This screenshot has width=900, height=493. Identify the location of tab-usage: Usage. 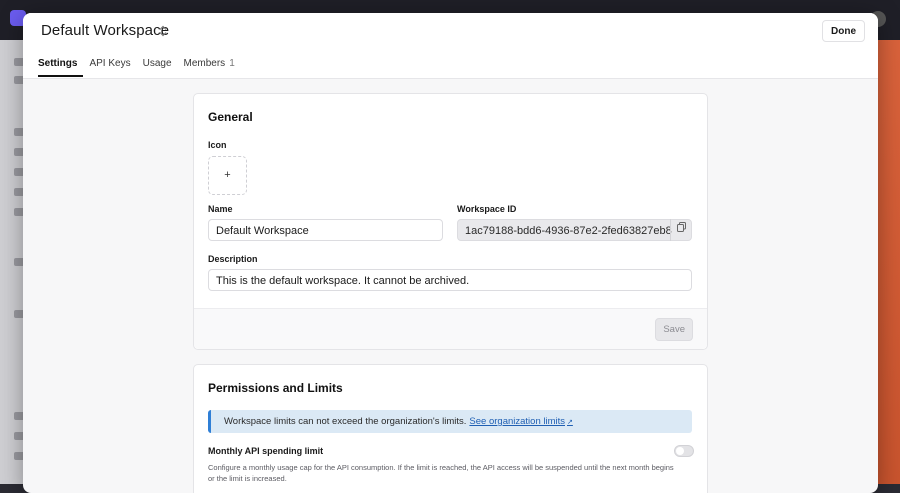
(160, 67).